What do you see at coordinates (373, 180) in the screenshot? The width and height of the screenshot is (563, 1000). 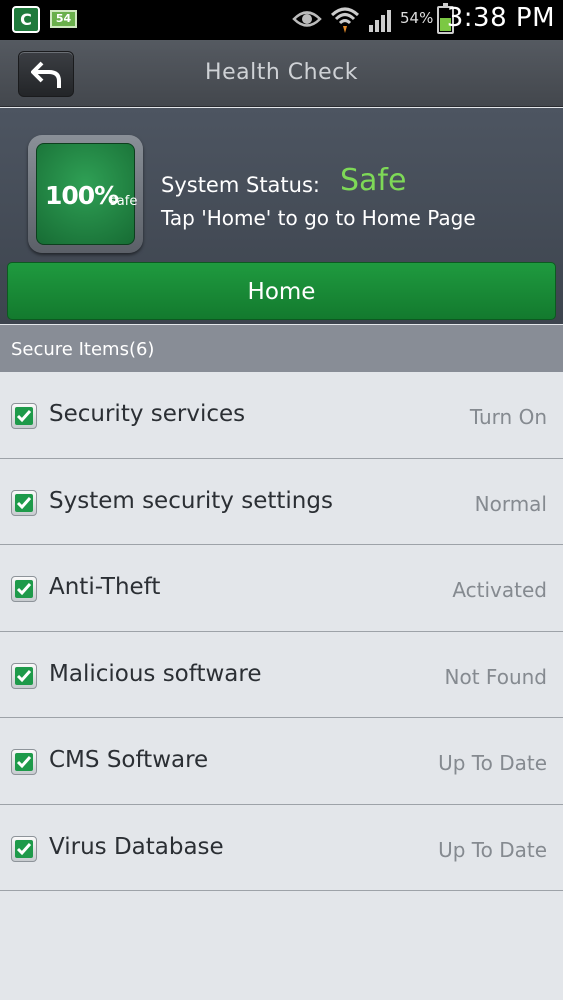 I see `system-status-value: Safe` at bounding box center [373, 180].